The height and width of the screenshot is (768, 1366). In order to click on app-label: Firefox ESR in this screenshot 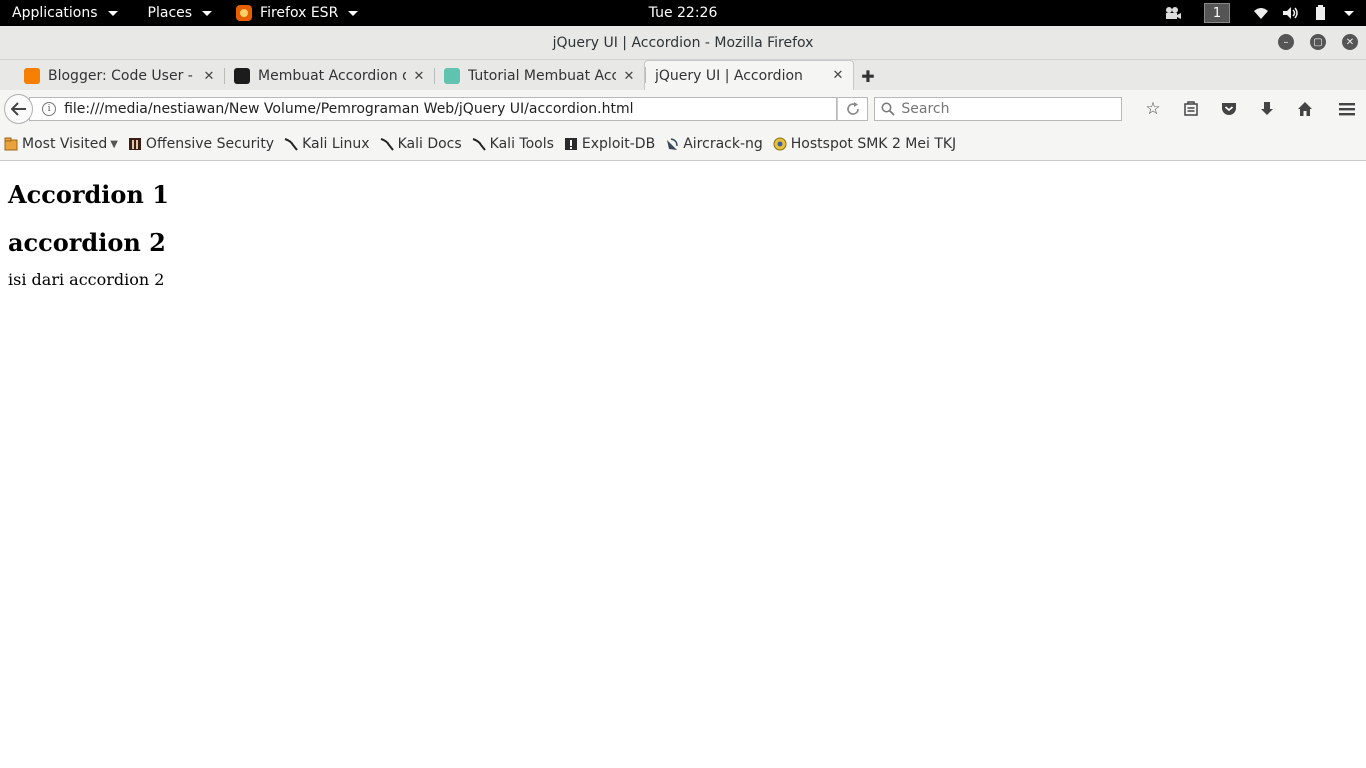, I will do `click(299, 13)`.